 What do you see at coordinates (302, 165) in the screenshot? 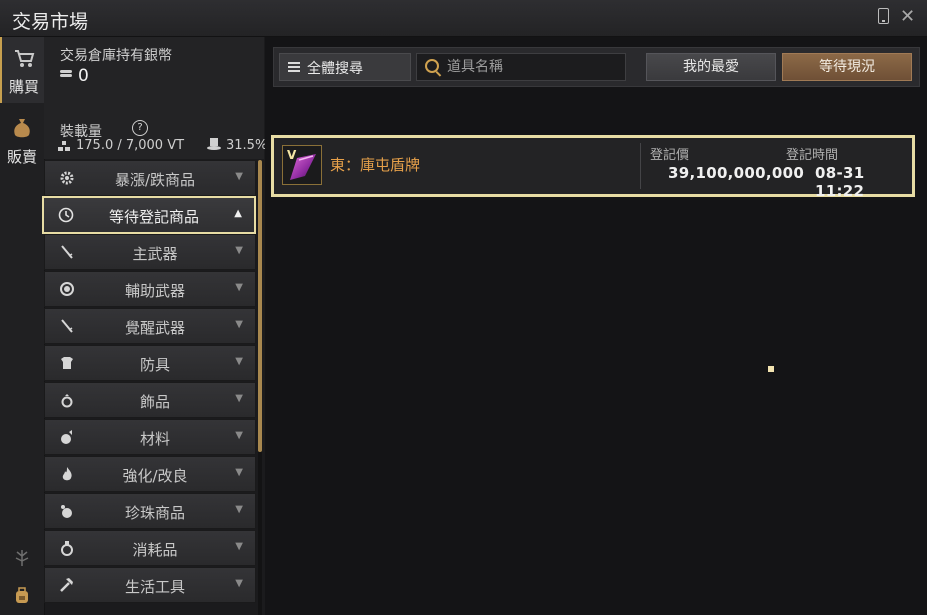
I see `item-icon-slot: V` at bounding box center [302, 165].